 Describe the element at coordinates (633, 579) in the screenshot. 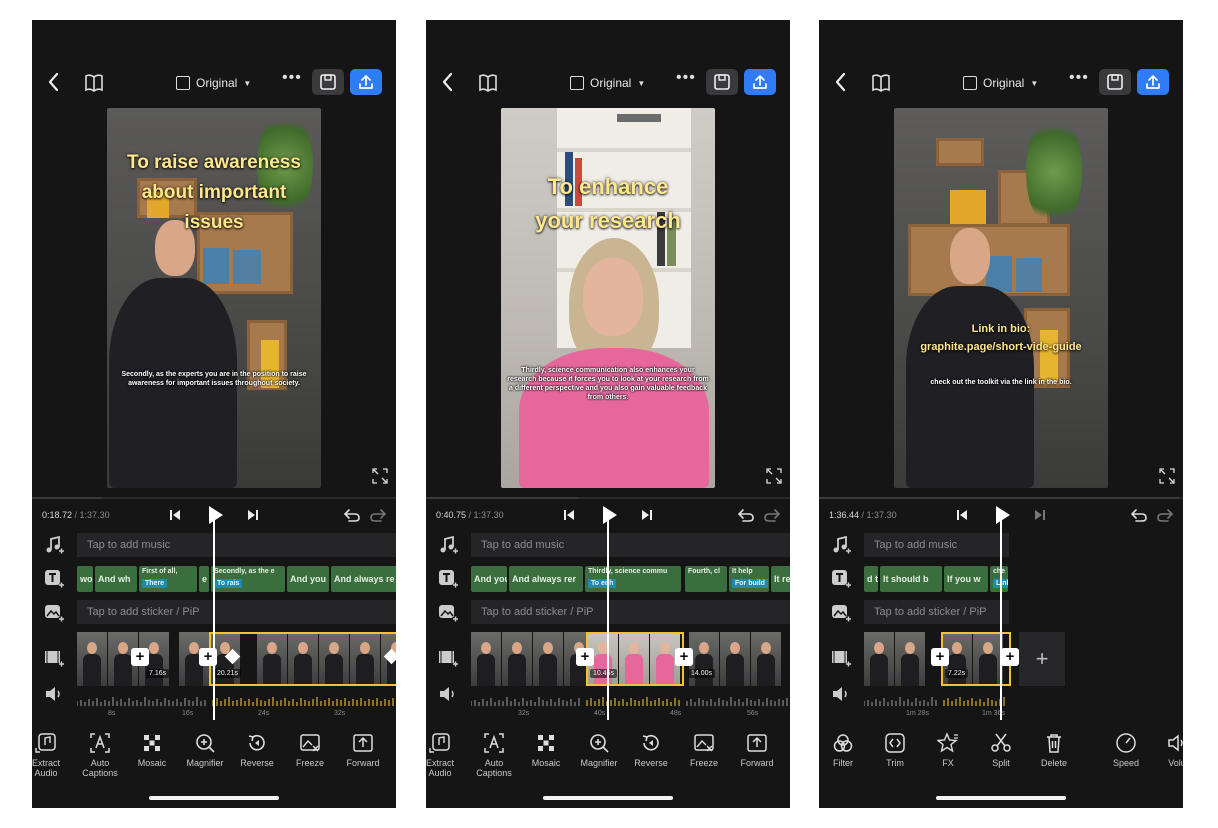

I see `text-clip: Thirdly, science commu To enh` at that location.